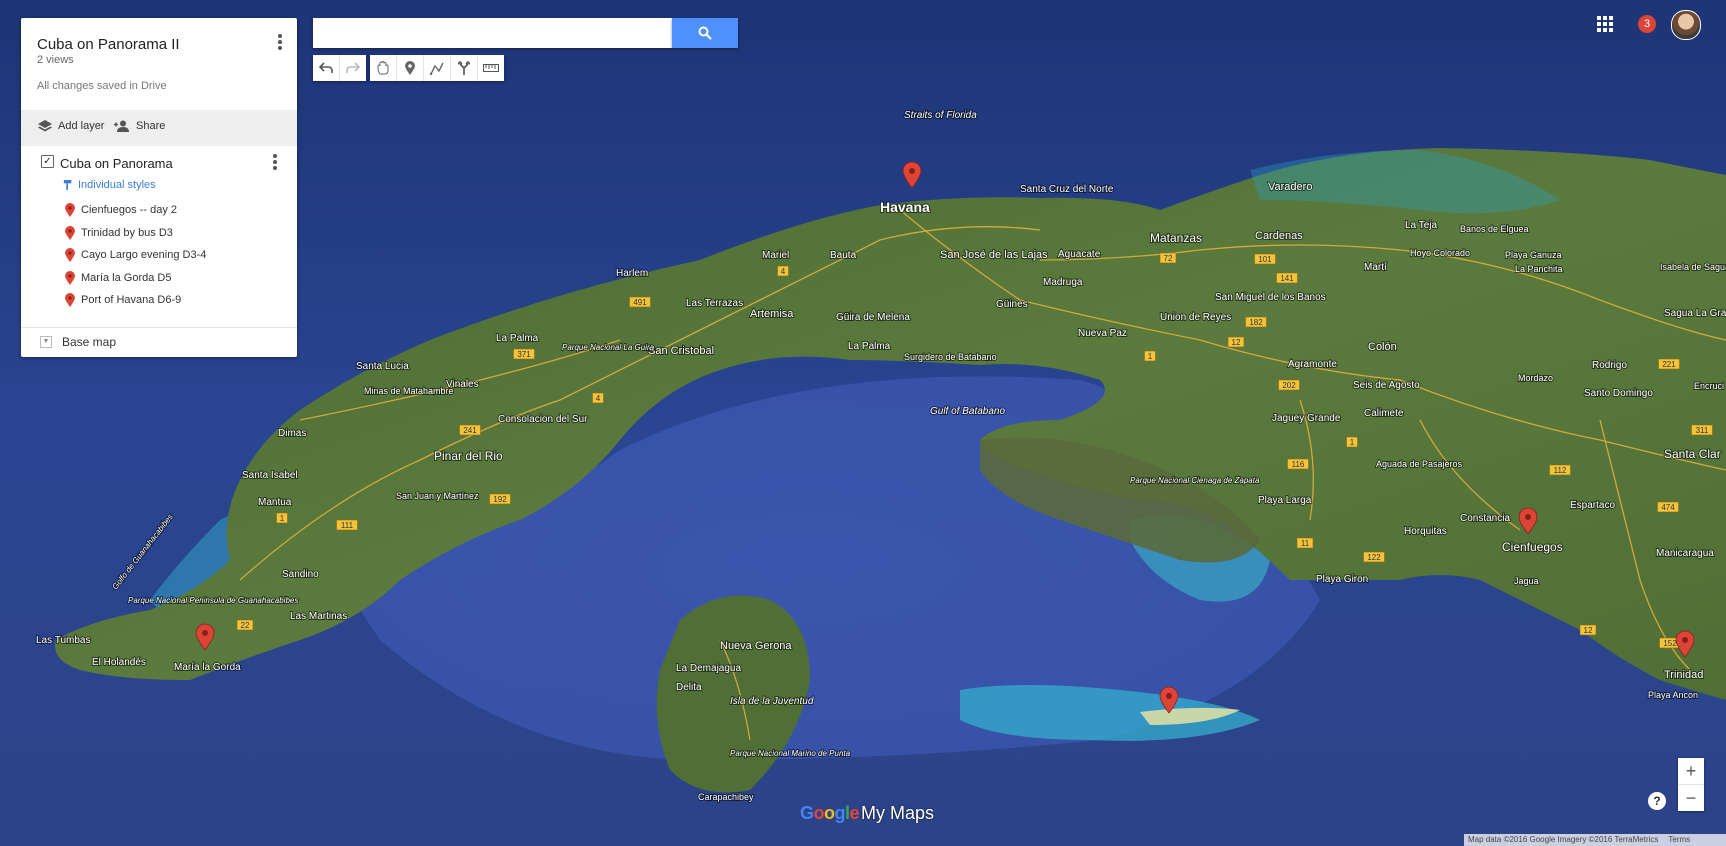  What do you see at coordinates (463, 68) in the screenshot?
I see `add-directions-button` at bounding box center [463, 68].